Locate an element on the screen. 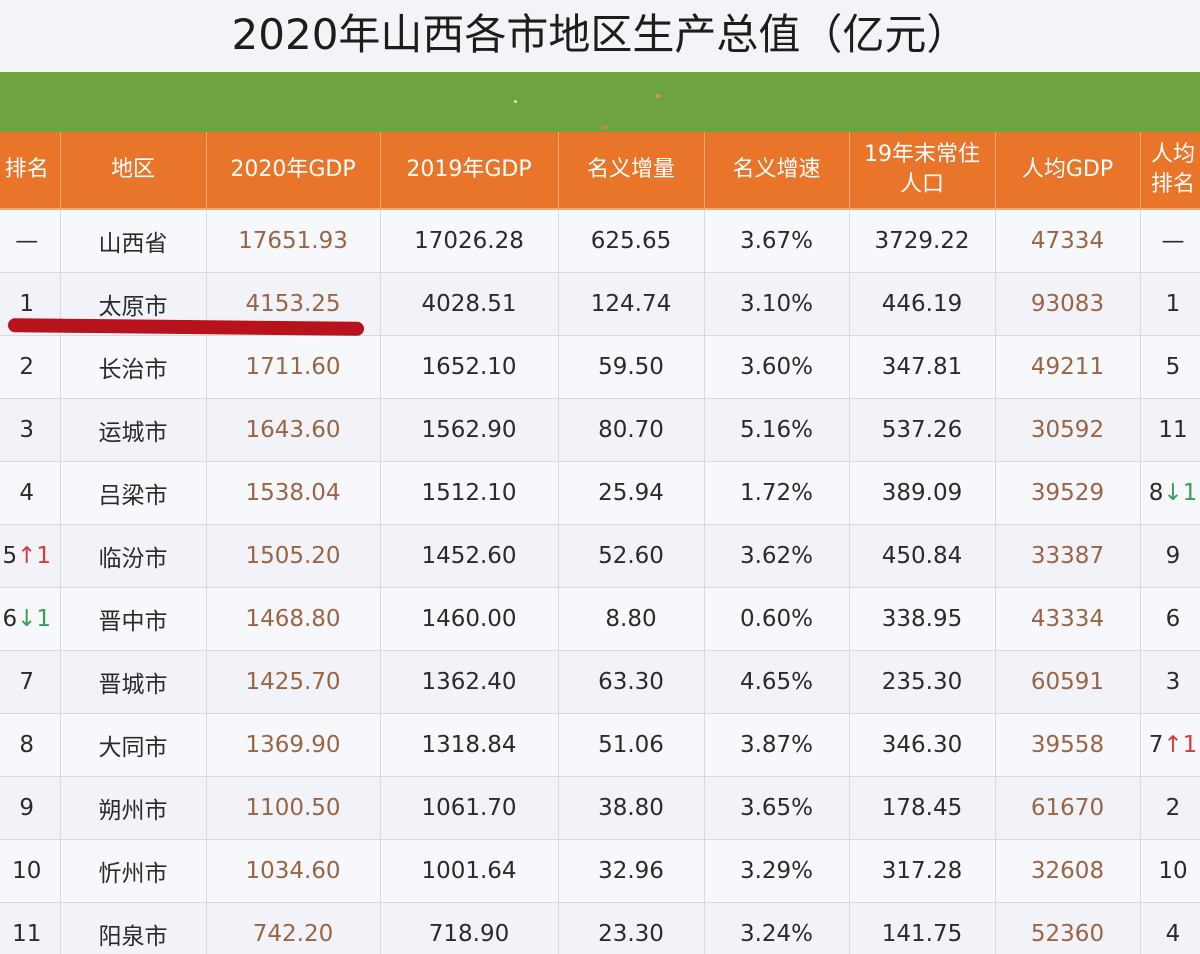 The image size is (1200, 954). cell-per-capita-rank-value: 4 is located at coordinates (1173, 934).